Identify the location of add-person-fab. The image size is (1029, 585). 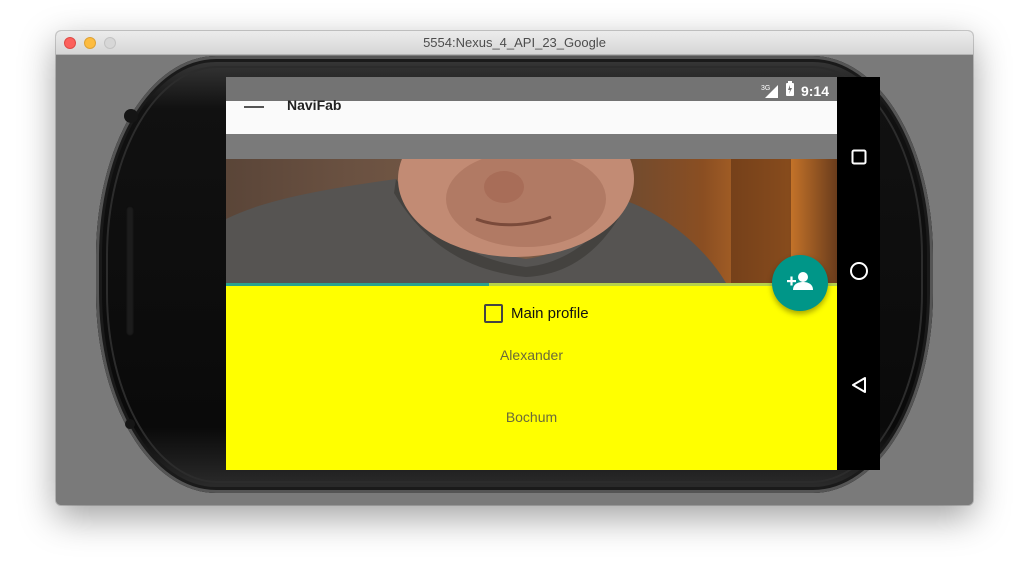
(800, 283).